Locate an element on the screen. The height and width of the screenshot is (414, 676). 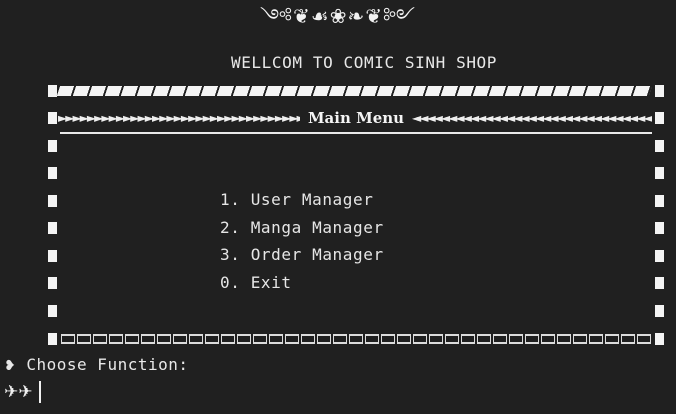
frame-top-border is located at coordinates (354, 91).